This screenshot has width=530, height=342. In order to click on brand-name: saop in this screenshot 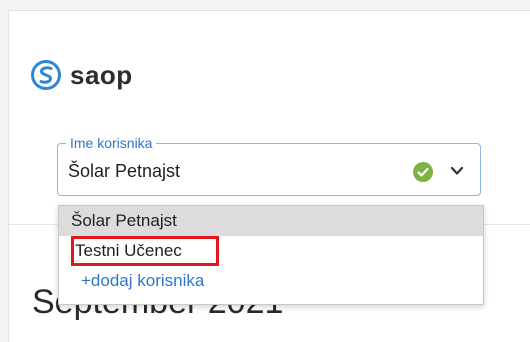, I will do `click(101, 74)`.